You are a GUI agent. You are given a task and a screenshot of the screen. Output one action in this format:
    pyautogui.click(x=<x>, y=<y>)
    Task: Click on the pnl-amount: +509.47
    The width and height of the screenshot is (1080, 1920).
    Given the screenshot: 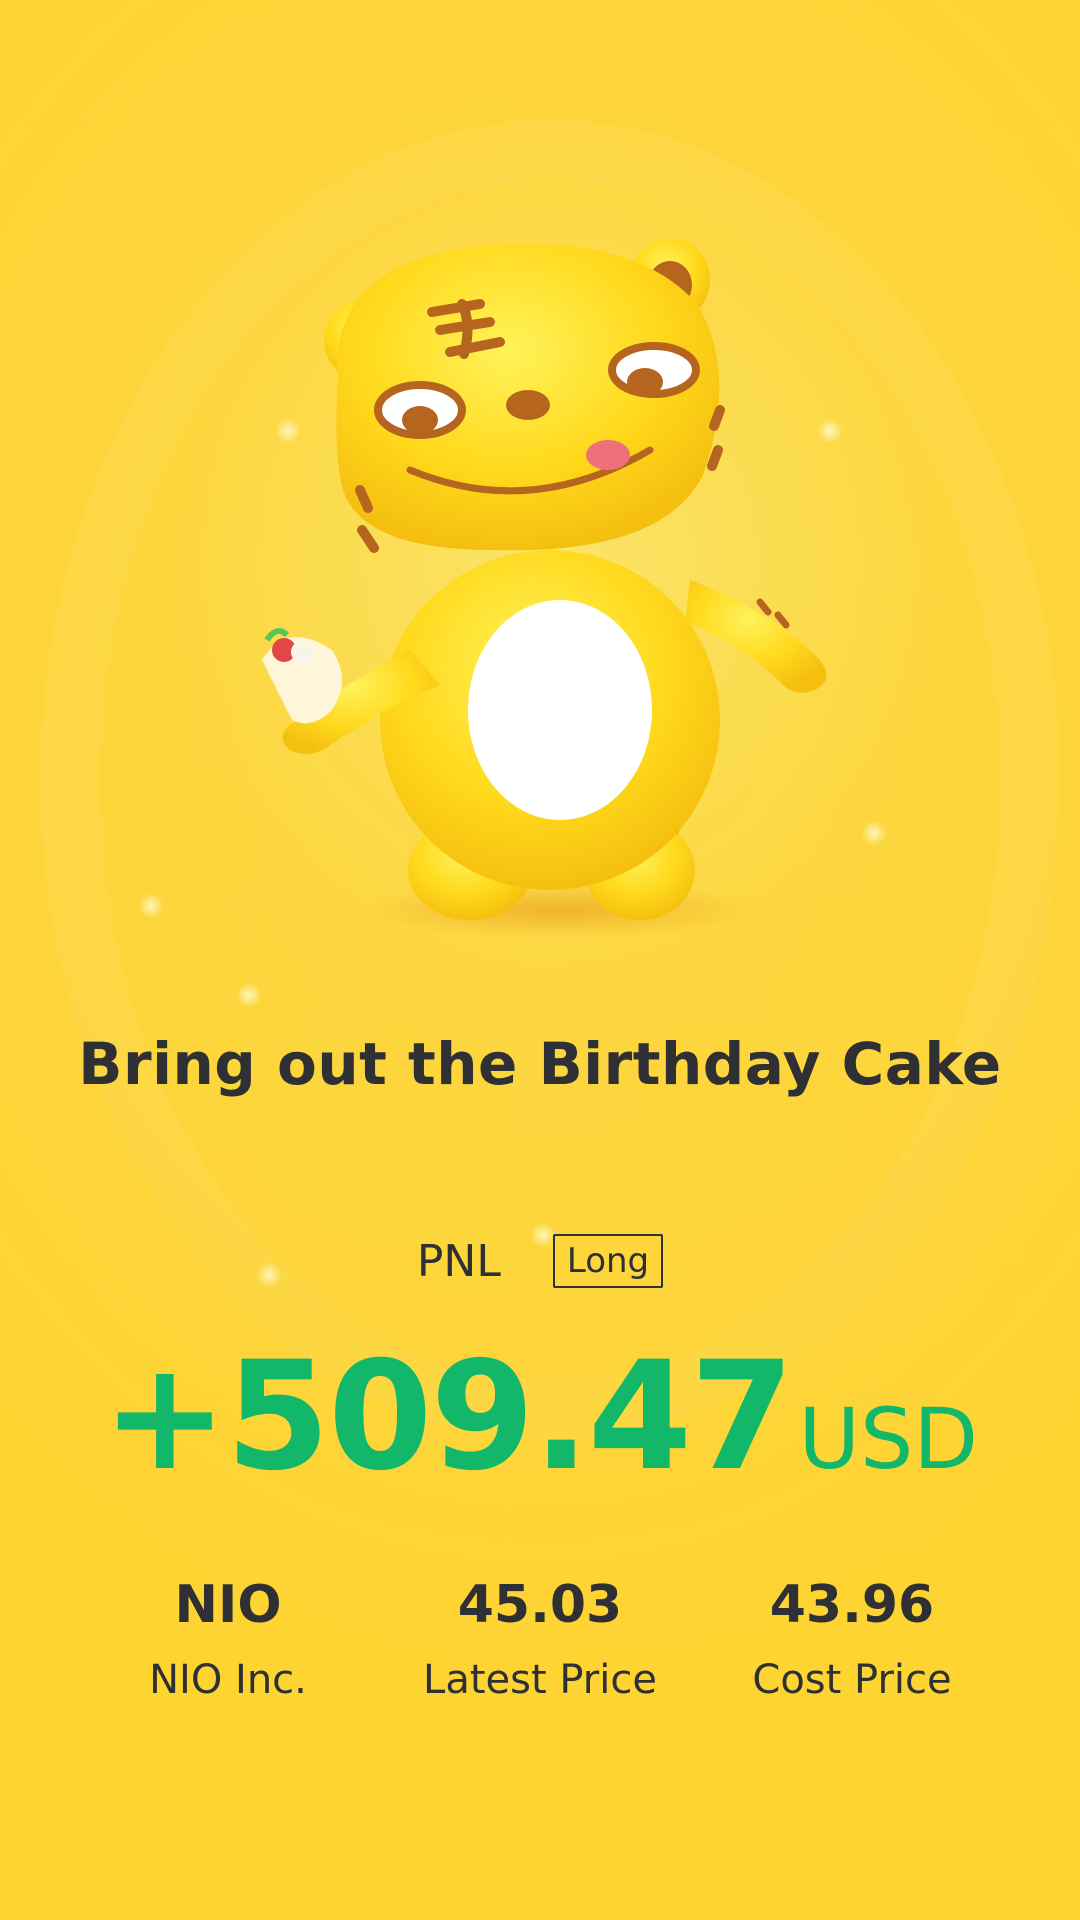 What is the action you would take?
    pyautogui.click(x=448, y=1417)
    